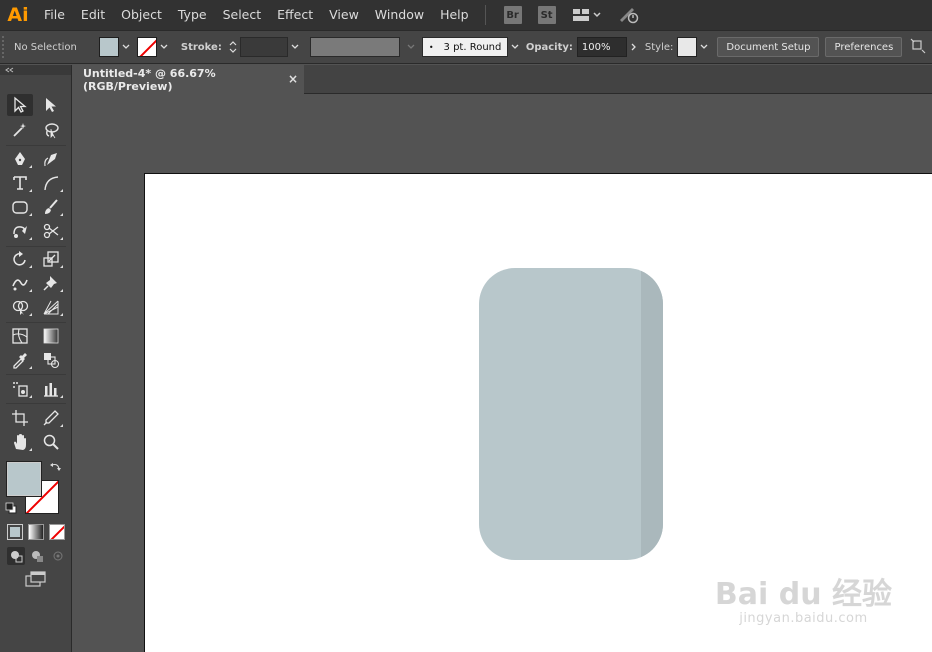 Image resolution: width=932 pixels, height=652 pixels. What do you see at coordinates (51, 307) in the screenshot?
I see `perspective-grid-tool` at bounding box center [51, 307].